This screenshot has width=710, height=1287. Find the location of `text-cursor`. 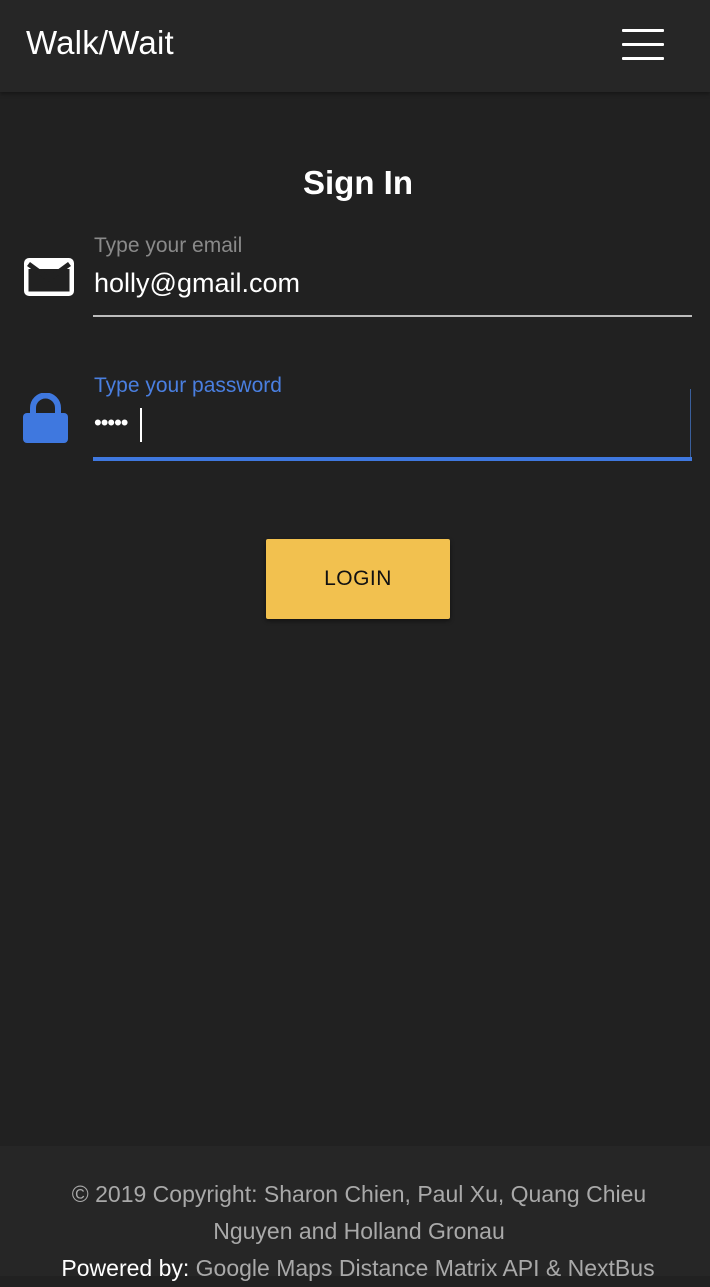

text-cursor is located at coordinates (141, 425).